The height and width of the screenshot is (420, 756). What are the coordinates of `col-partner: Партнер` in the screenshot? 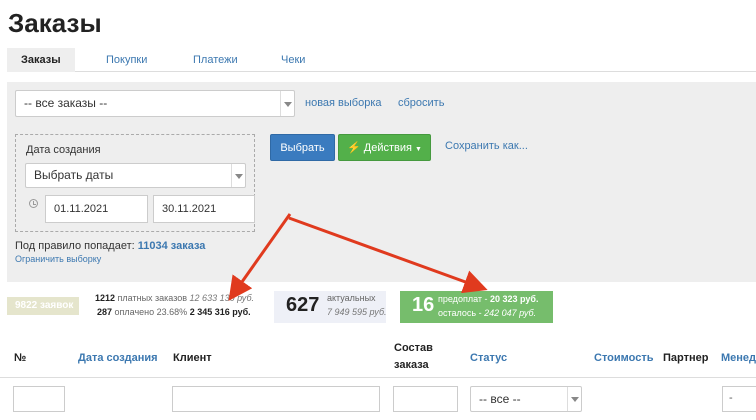 It's located at (686, 358).